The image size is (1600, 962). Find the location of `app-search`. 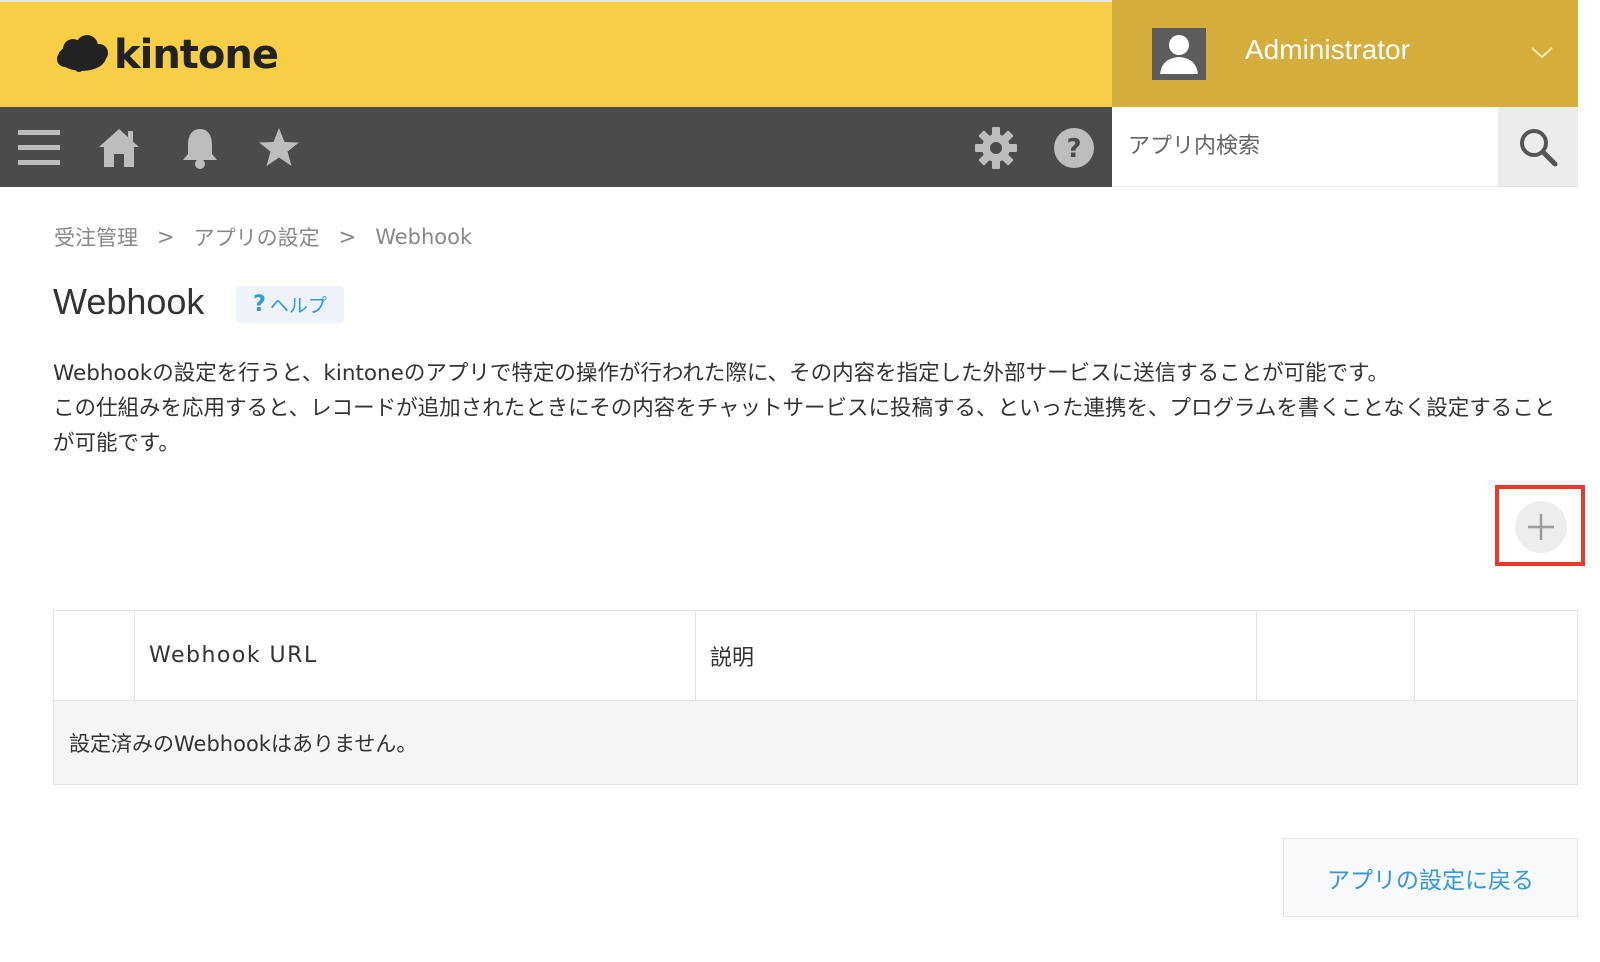

app-search is located at coordinates (1345, 147).